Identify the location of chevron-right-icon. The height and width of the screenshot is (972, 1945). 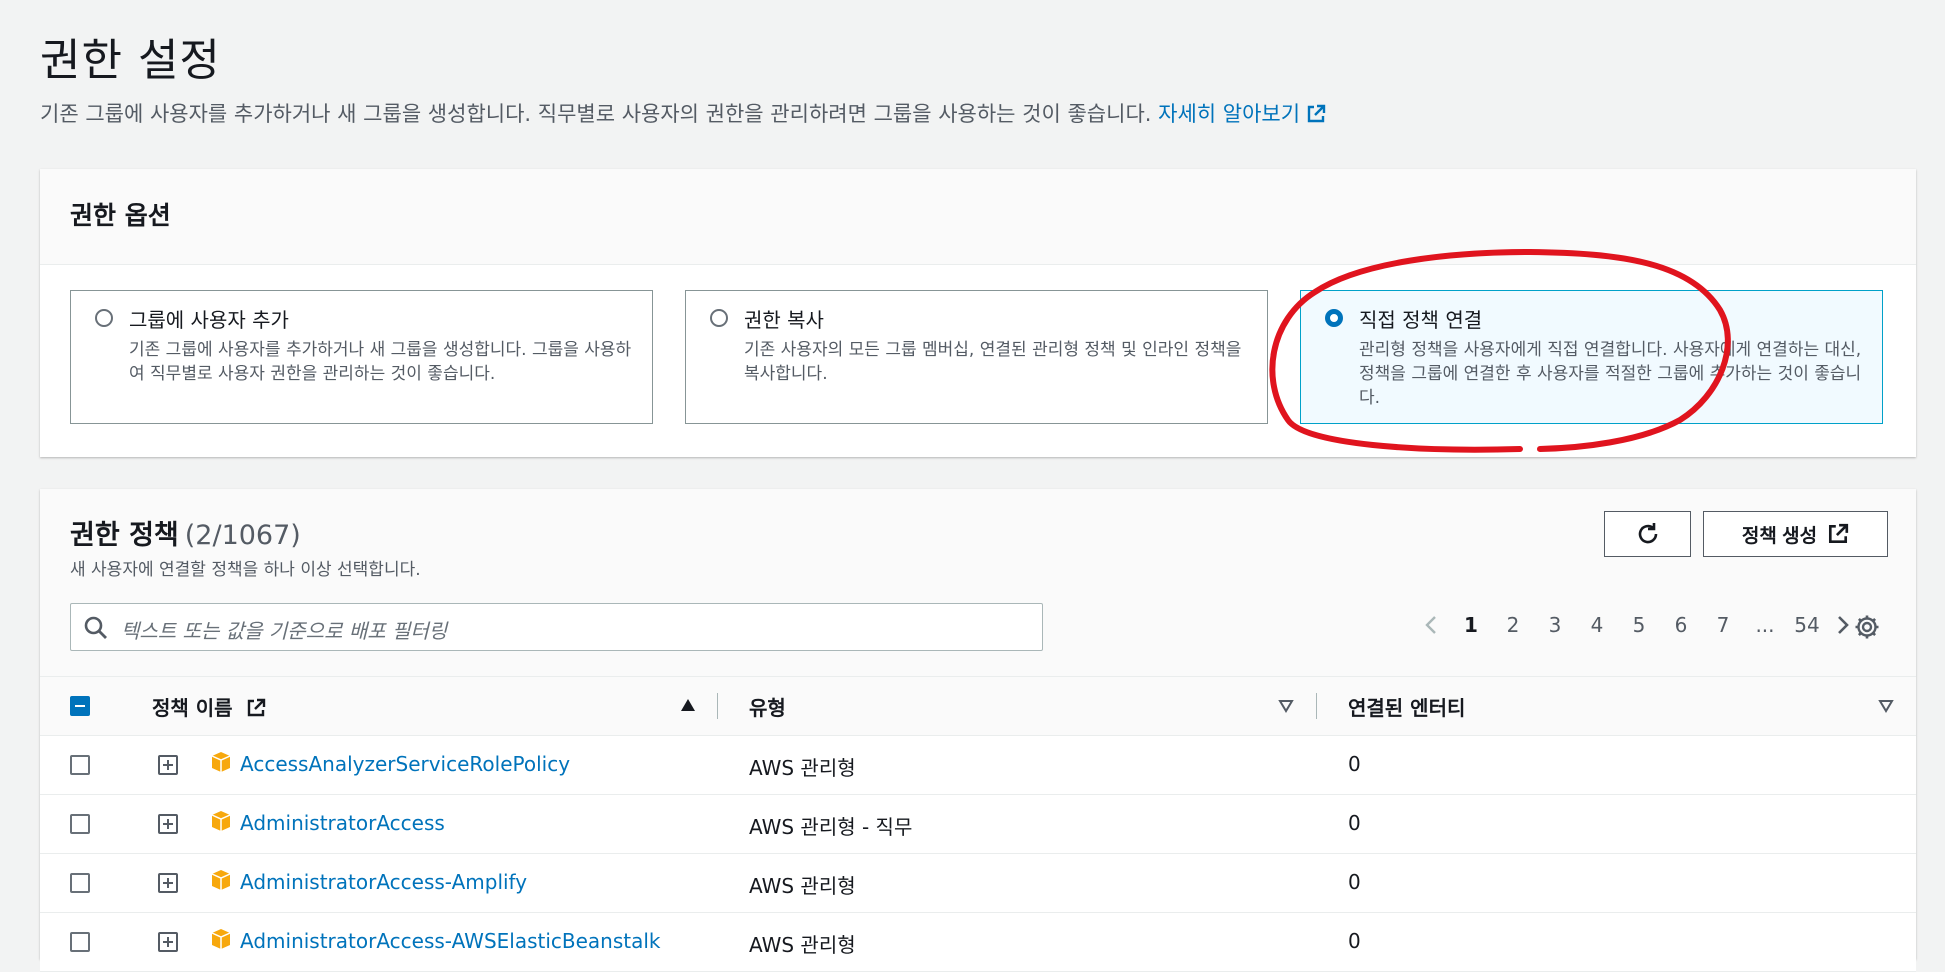
(1842, 625).